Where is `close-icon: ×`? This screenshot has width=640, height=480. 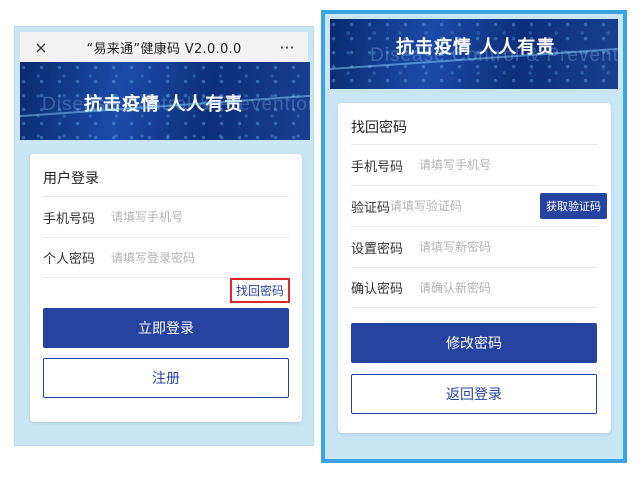 close-icon: × is located at coordinates (41, 47).